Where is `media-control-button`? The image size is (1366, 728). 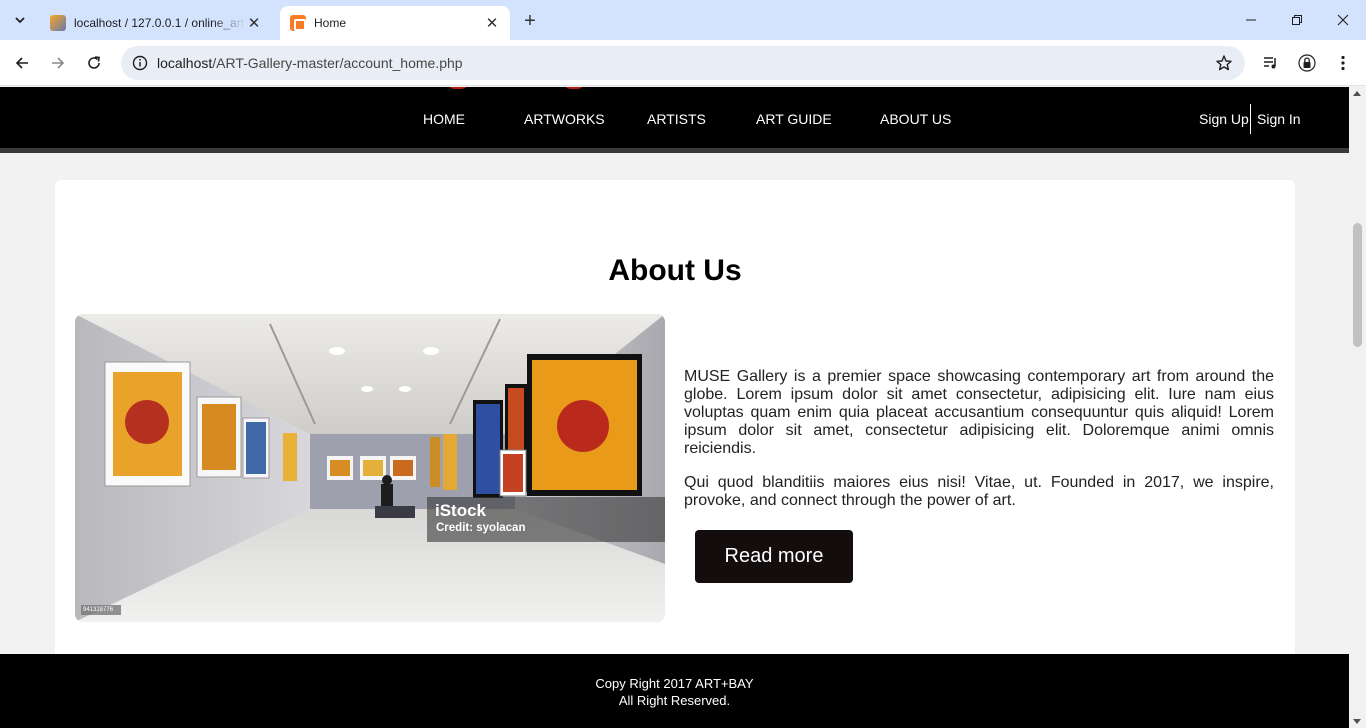 media-control-button is located at coordinates (1271, 63).